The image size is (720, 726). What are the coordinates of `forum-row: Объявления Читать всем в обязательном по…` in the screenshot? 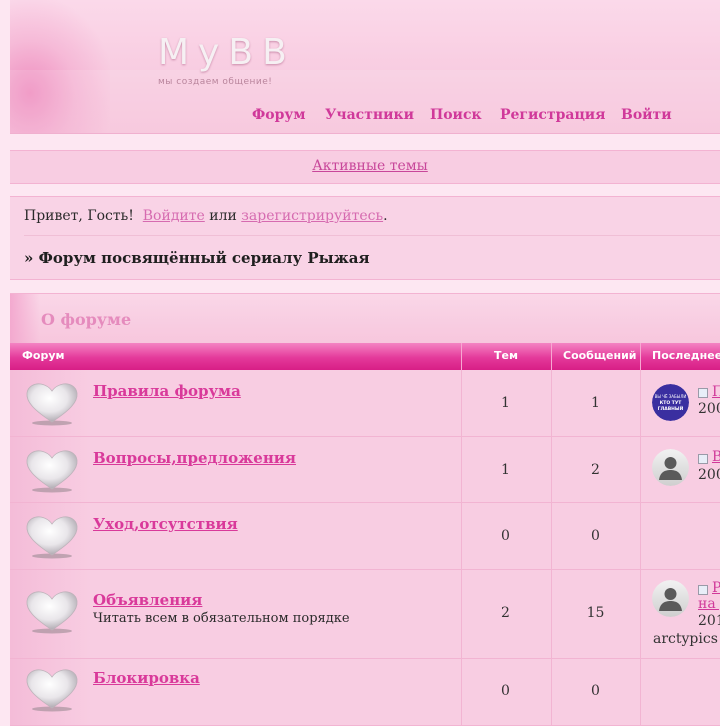 It's located at (365, 614).